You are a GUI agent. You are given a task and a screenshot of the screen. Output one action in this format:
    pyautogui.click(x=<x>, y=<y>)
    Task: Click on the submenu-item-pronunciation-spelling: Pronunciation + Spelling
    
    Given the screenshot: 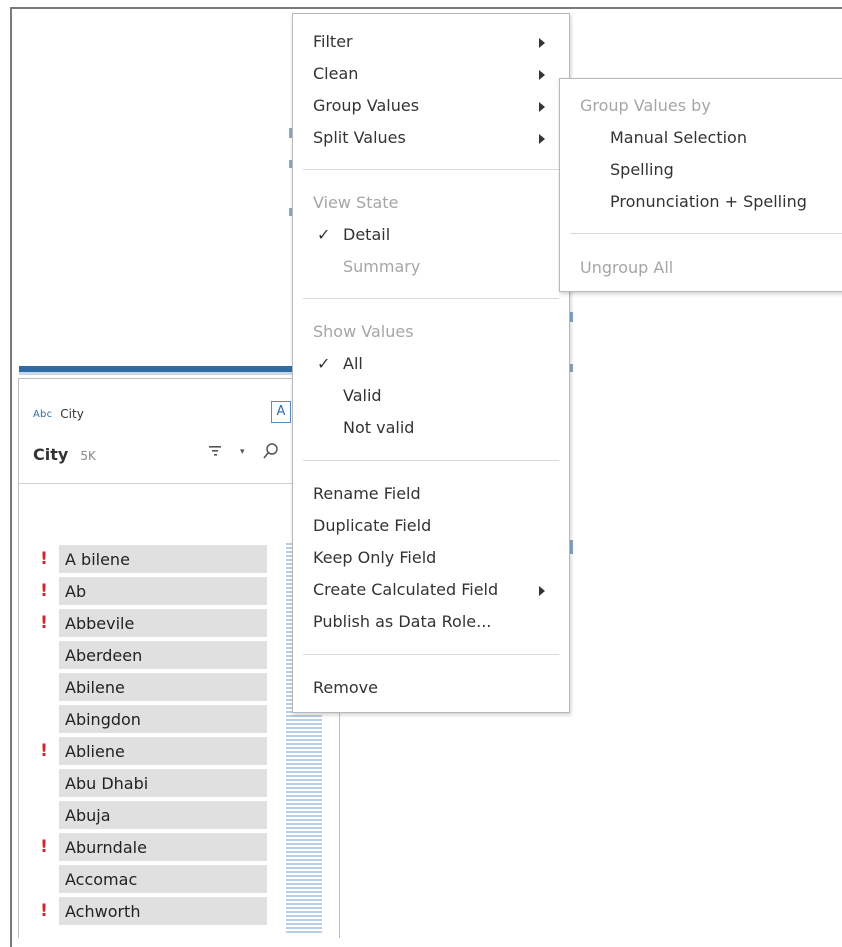 What is the action you would take?
    pyautogui.click(x=701, y=202)
    